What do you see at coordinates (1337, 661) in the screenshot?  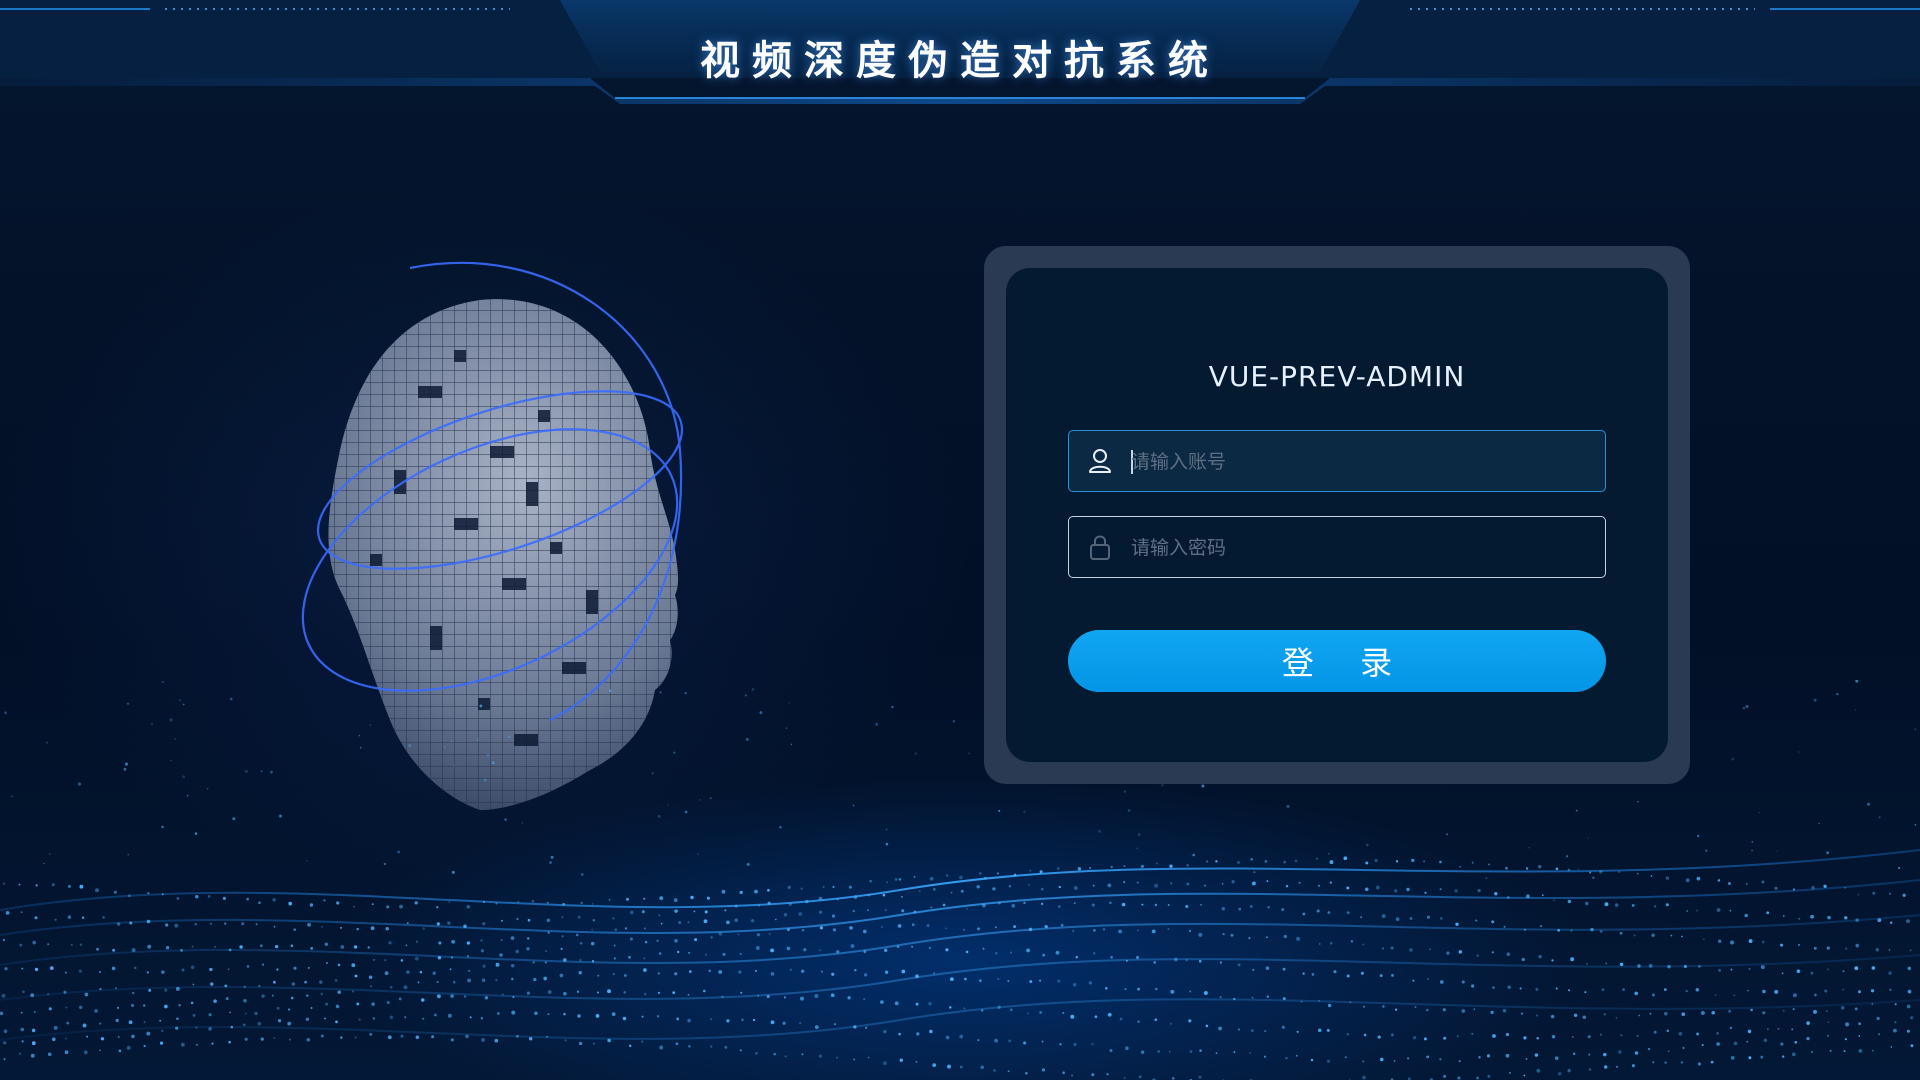 I see `login-button: 登 录` at bounding box center [1337, 661].